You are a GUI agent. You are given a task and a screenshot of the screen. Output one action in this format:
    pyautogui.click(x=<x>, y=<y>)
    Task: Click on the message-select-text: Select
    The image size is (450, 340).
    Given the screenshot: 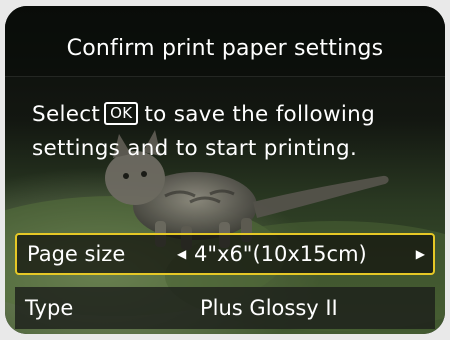 What is the action you would take?
    pyautogui.click(x=66, y=114)
    